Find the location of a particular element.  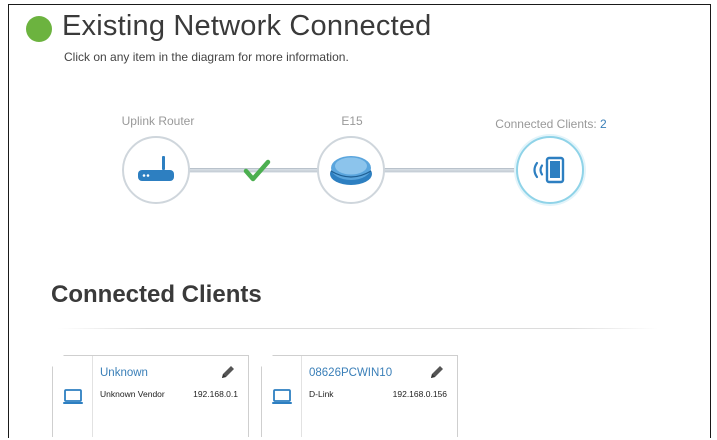

uplink-router-label: Uplink Router is located at coordinates (158, 121).